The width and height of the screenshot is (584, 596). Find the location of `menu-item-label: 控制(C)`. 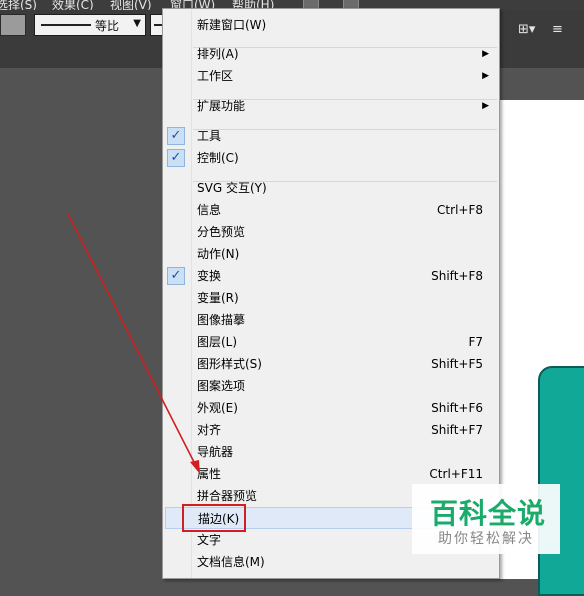

menu-item-label: 控制(C) is located at coordinates (218, 158).